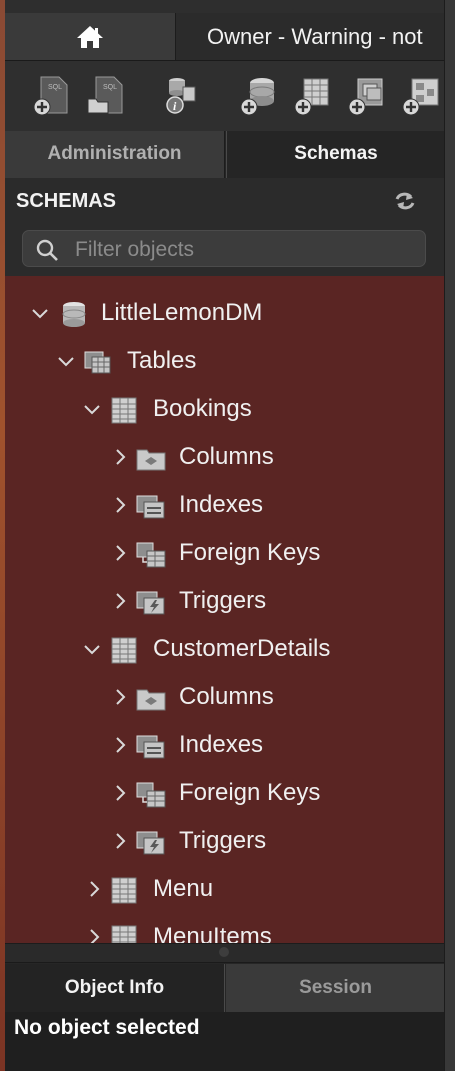  I want to click on home-tab, so click(90, 36).